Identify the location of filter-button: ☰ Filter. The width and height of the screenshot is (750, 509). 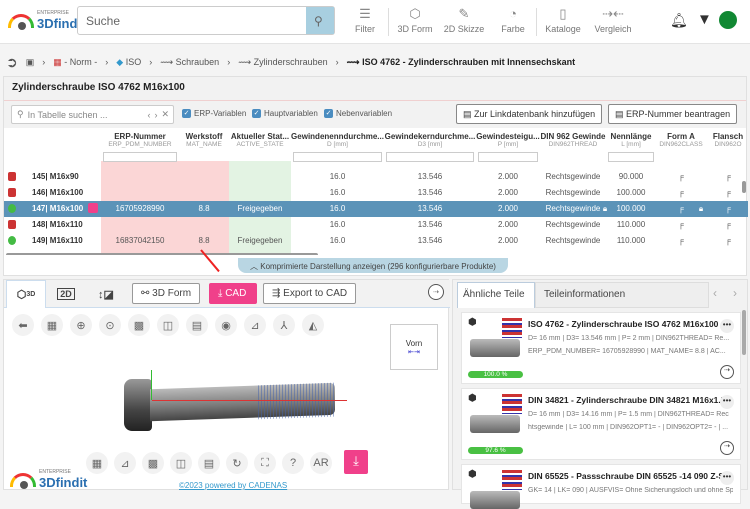
(365, 20).